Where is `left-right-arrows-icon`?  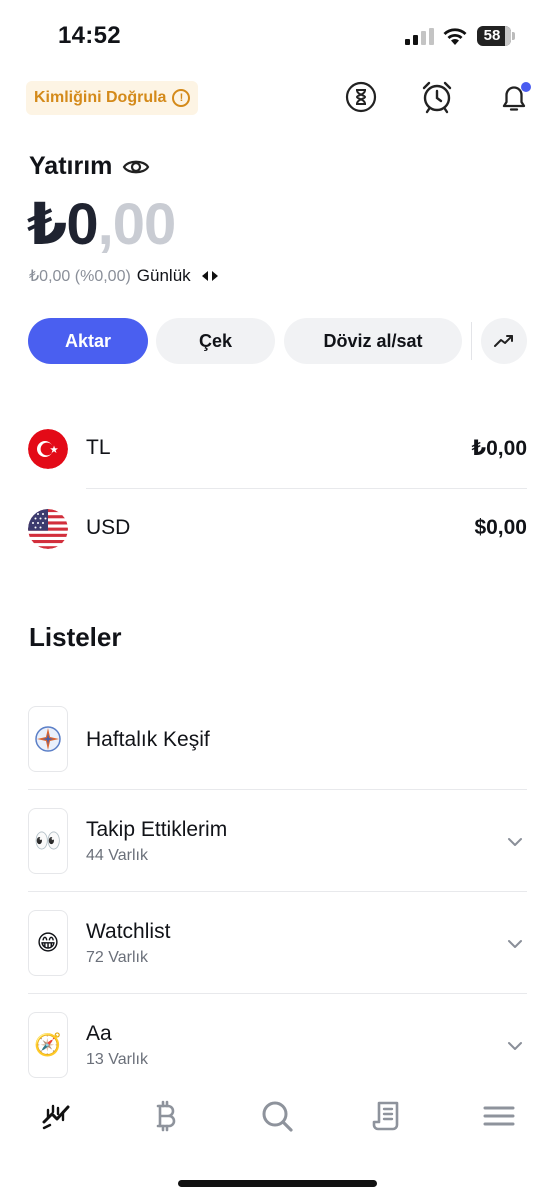
left-right-arrows-icon is located at coordinates (210, 276).